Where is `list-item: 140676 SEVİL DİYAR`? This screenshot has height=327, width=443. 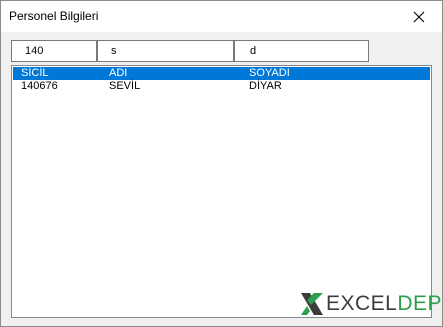
list-item: 140676 SEVİL DİYAR is located at coordinates (221, 86).